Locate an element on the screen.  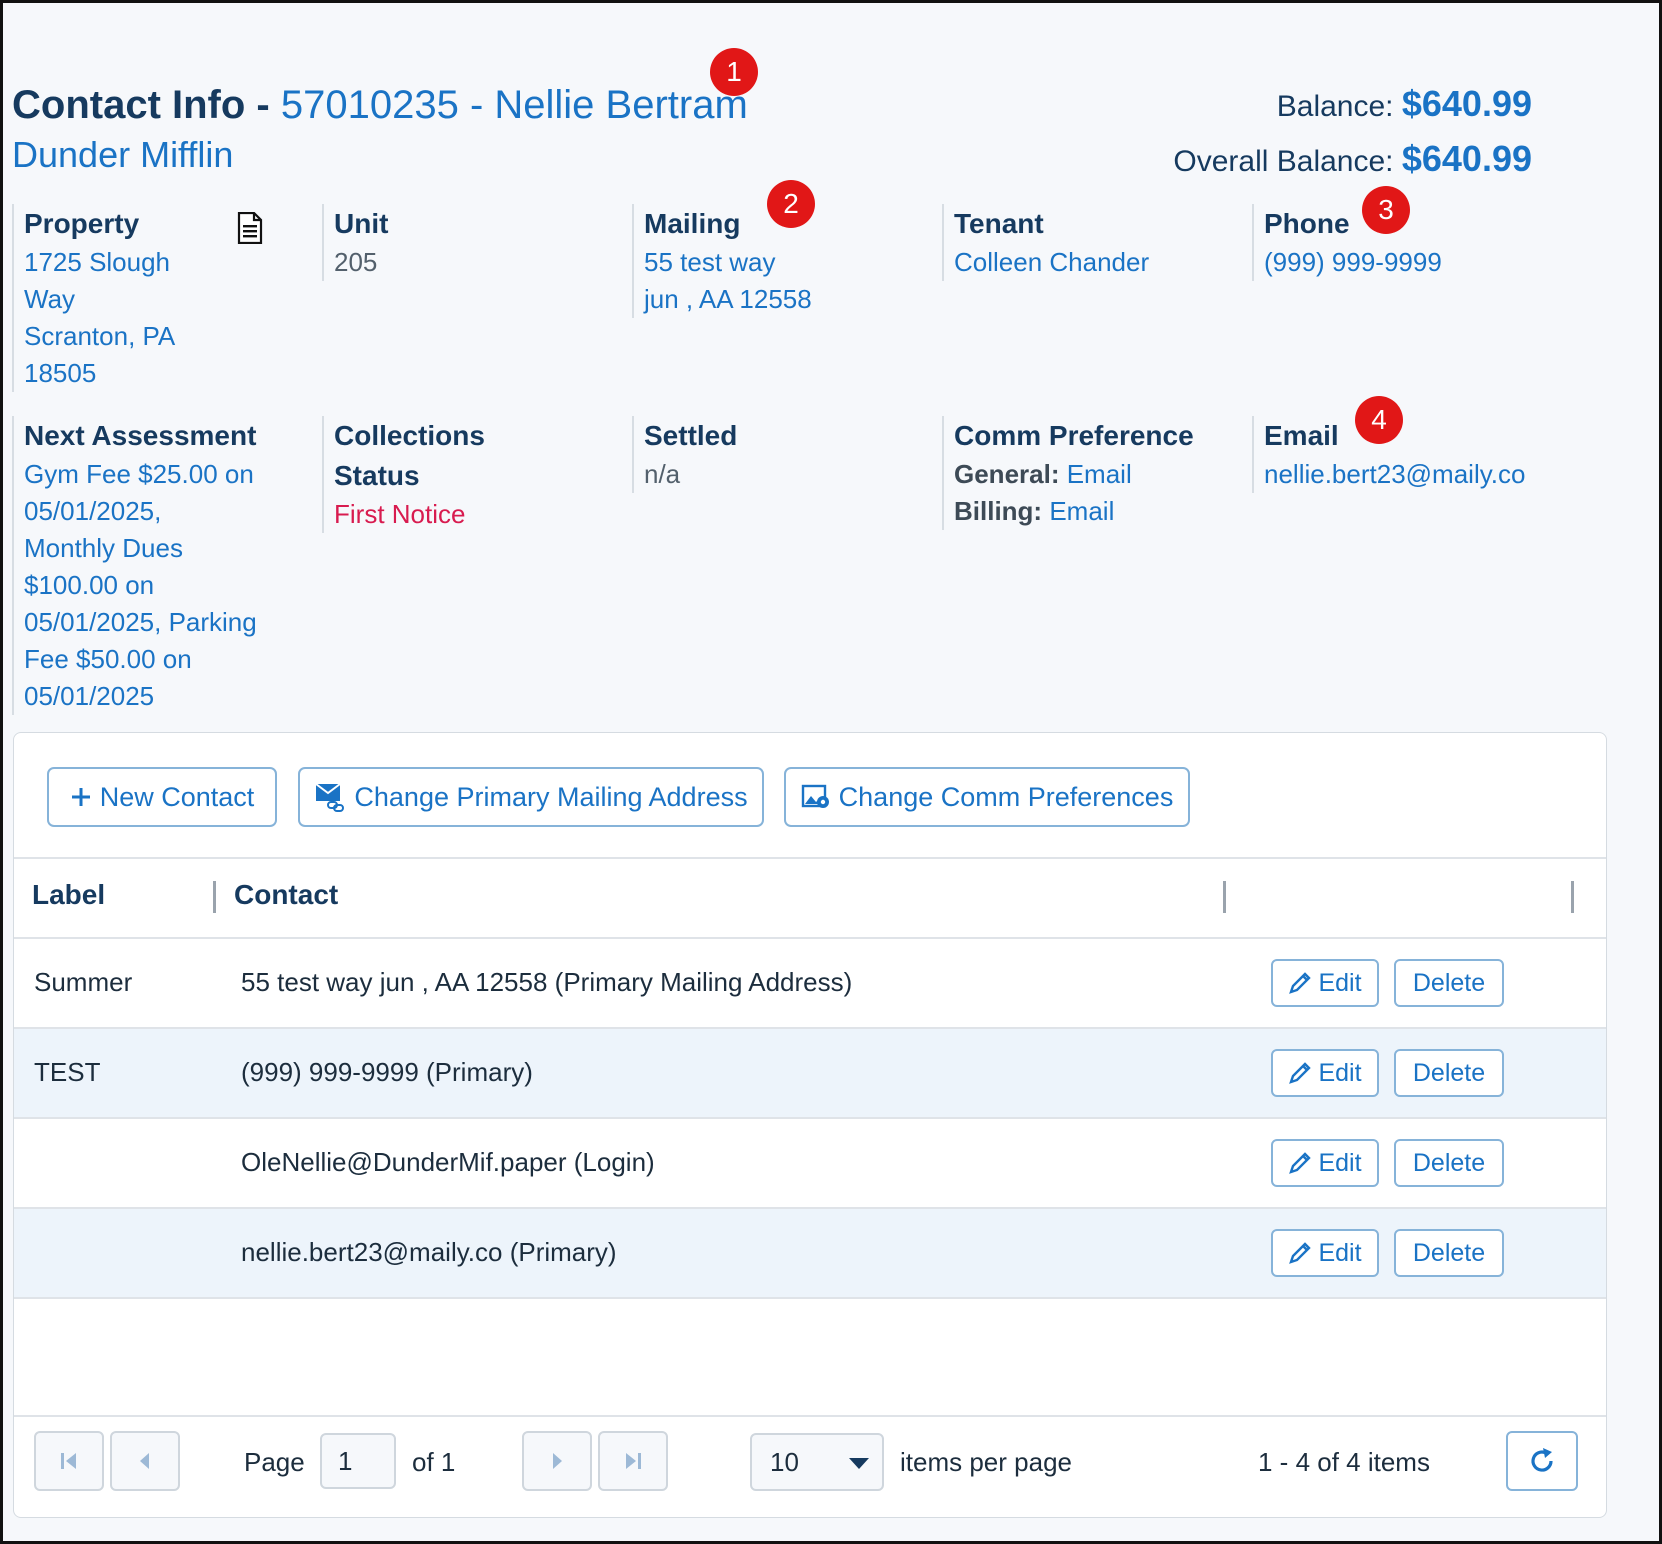
change-mailing-button: Change Primary Mailing Address is located at coordinates (531, 797).